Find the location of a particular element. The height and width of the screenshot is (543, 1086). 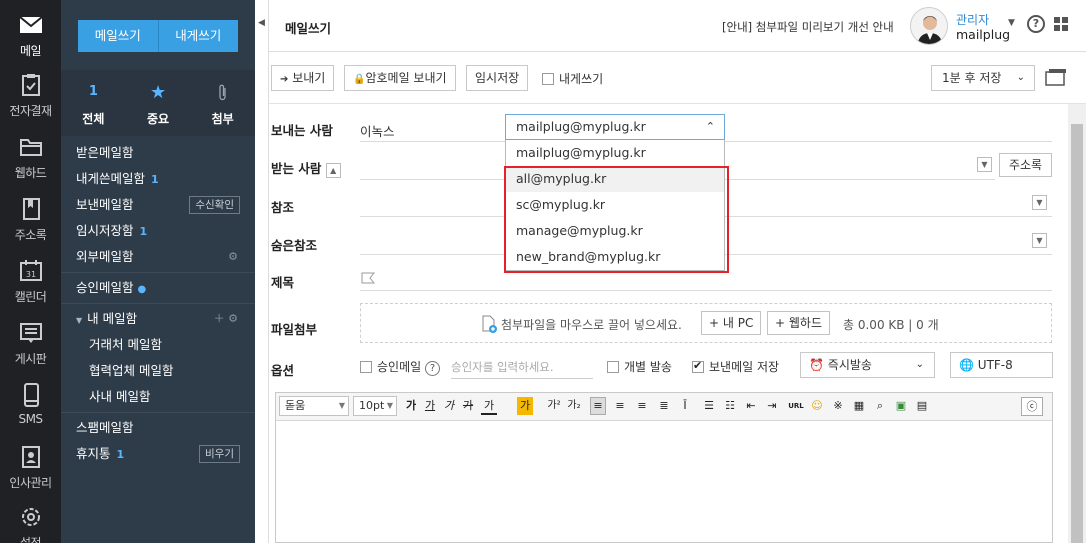

quick-all: 1 전체 is located at coordinates (93, 103).